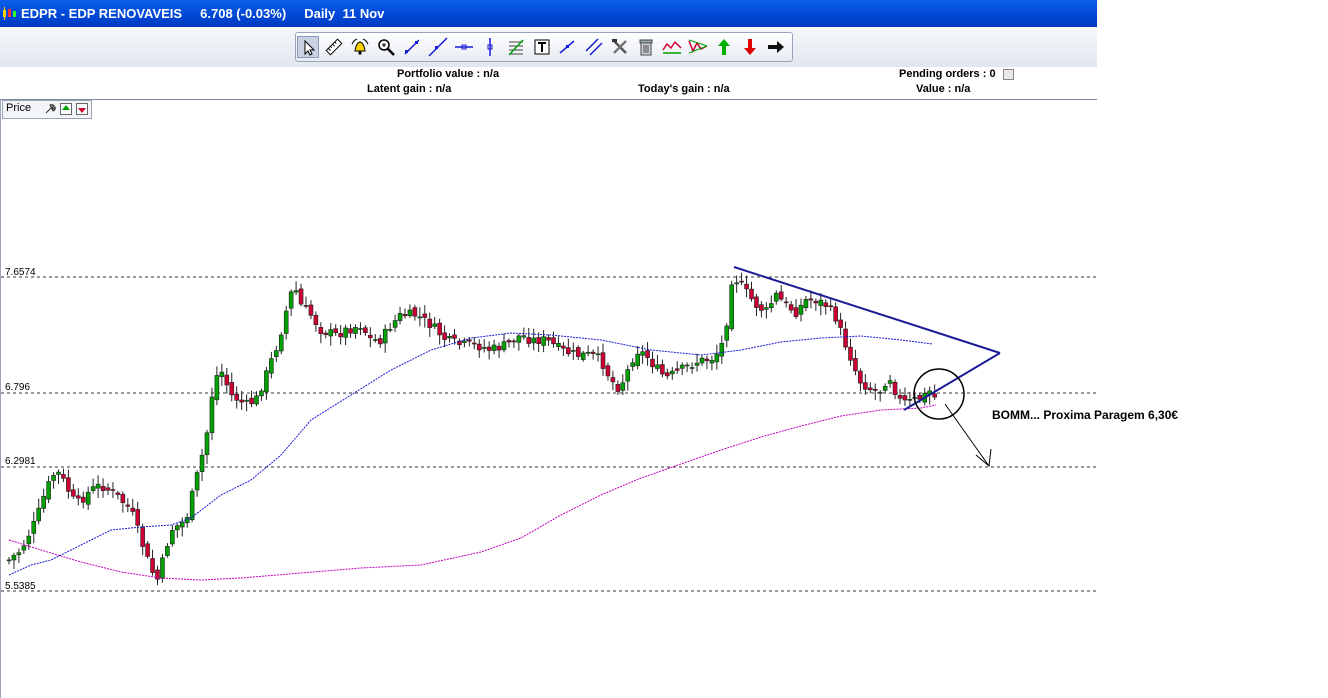 This screenshot has width=1328, height=698. What do you see at coordinates (620, 47) in the screenshot?
I see `hammer-wrench-icon` at bounding box center [620, 47].